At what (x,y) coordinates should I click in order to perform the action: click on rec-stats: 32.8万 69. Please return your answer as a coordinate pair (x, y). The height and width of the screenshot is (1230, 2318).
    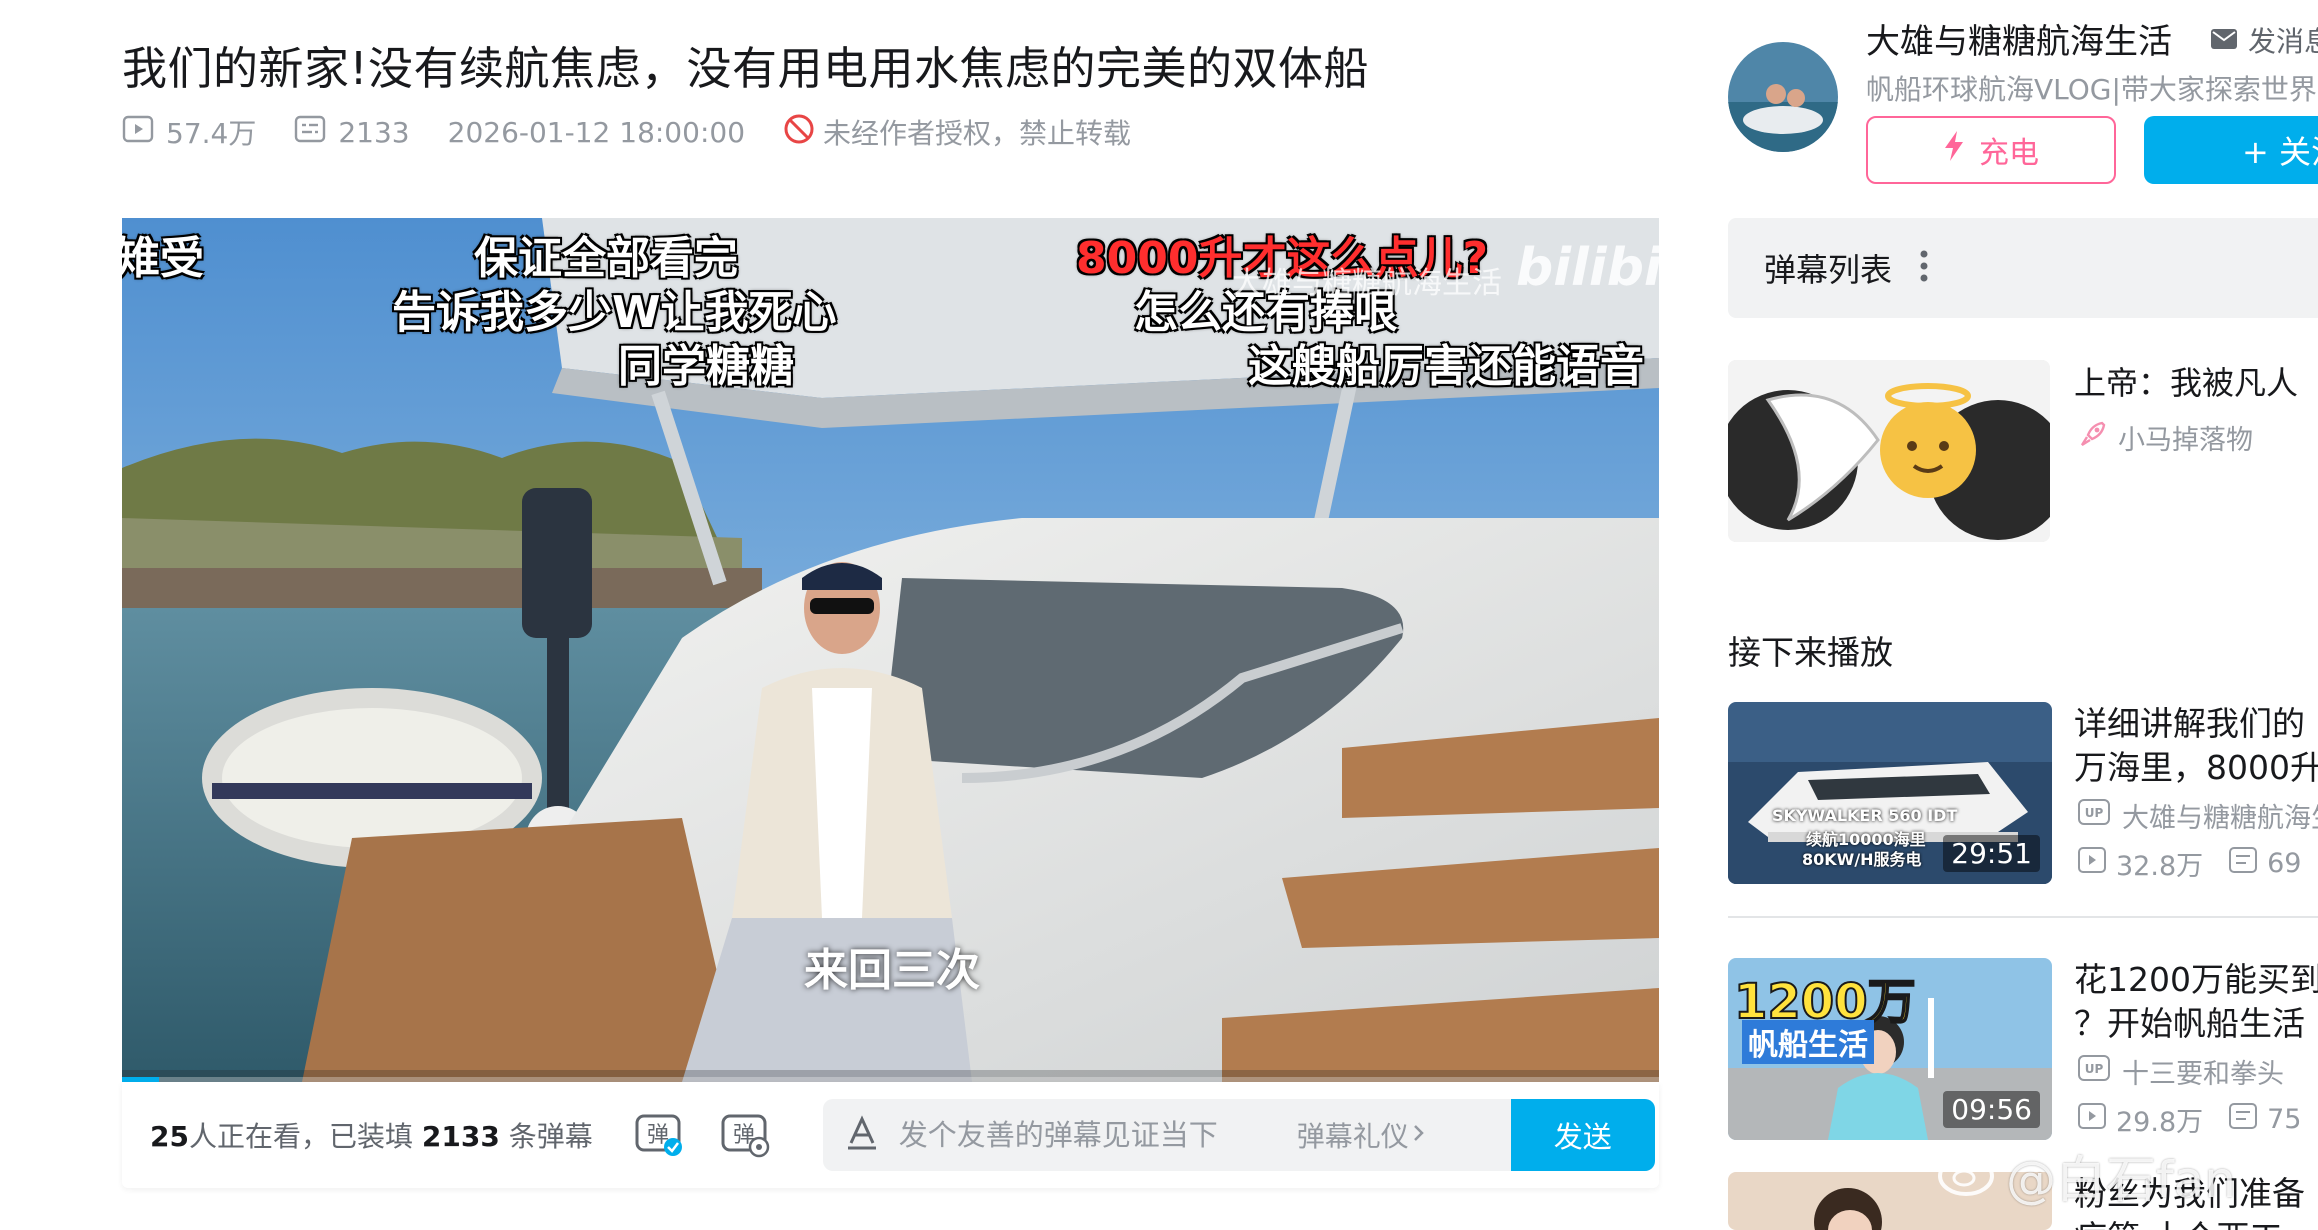
    Looking at the image, I should click on (2189, 863).